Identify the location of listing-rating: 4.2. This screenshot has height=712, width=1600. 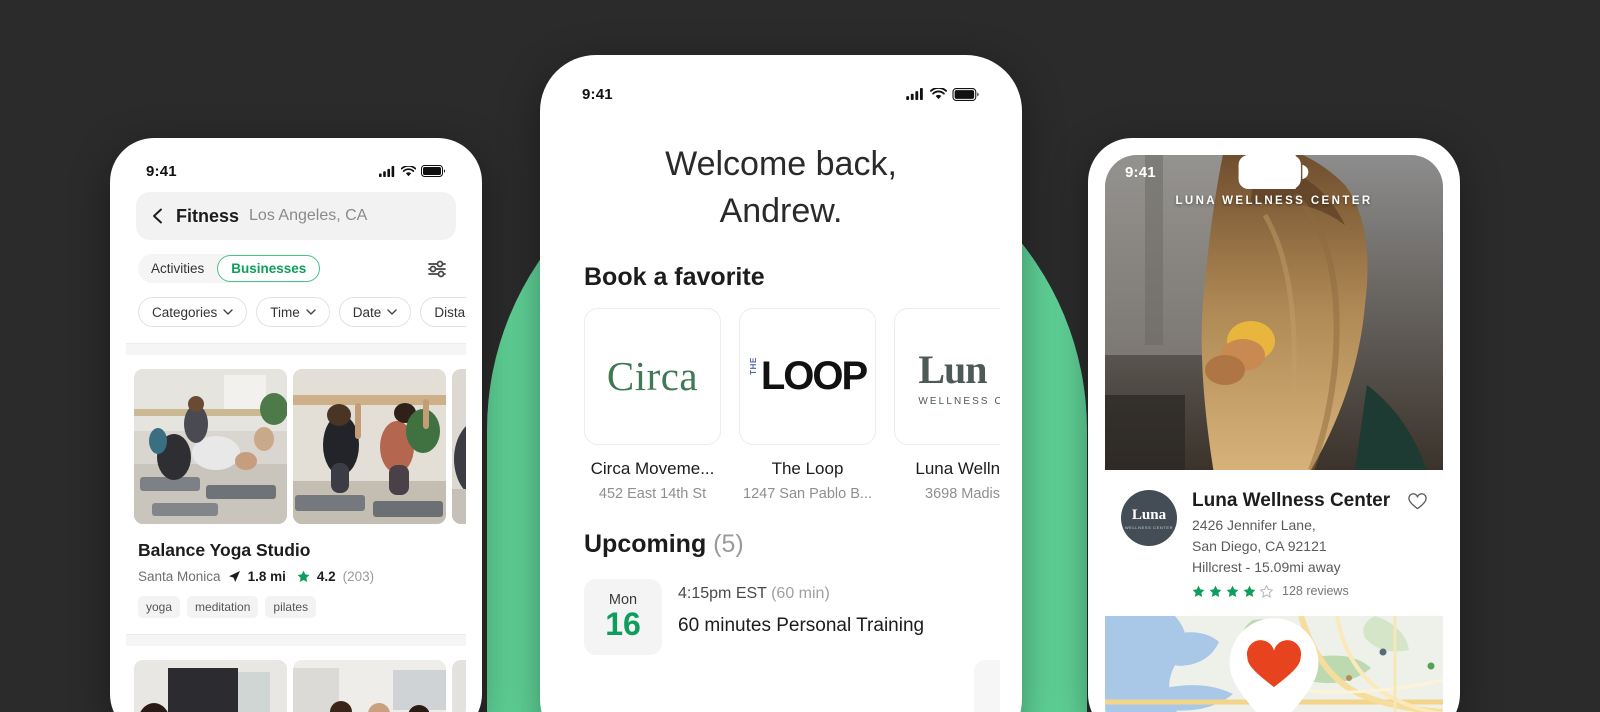
(326, 576).